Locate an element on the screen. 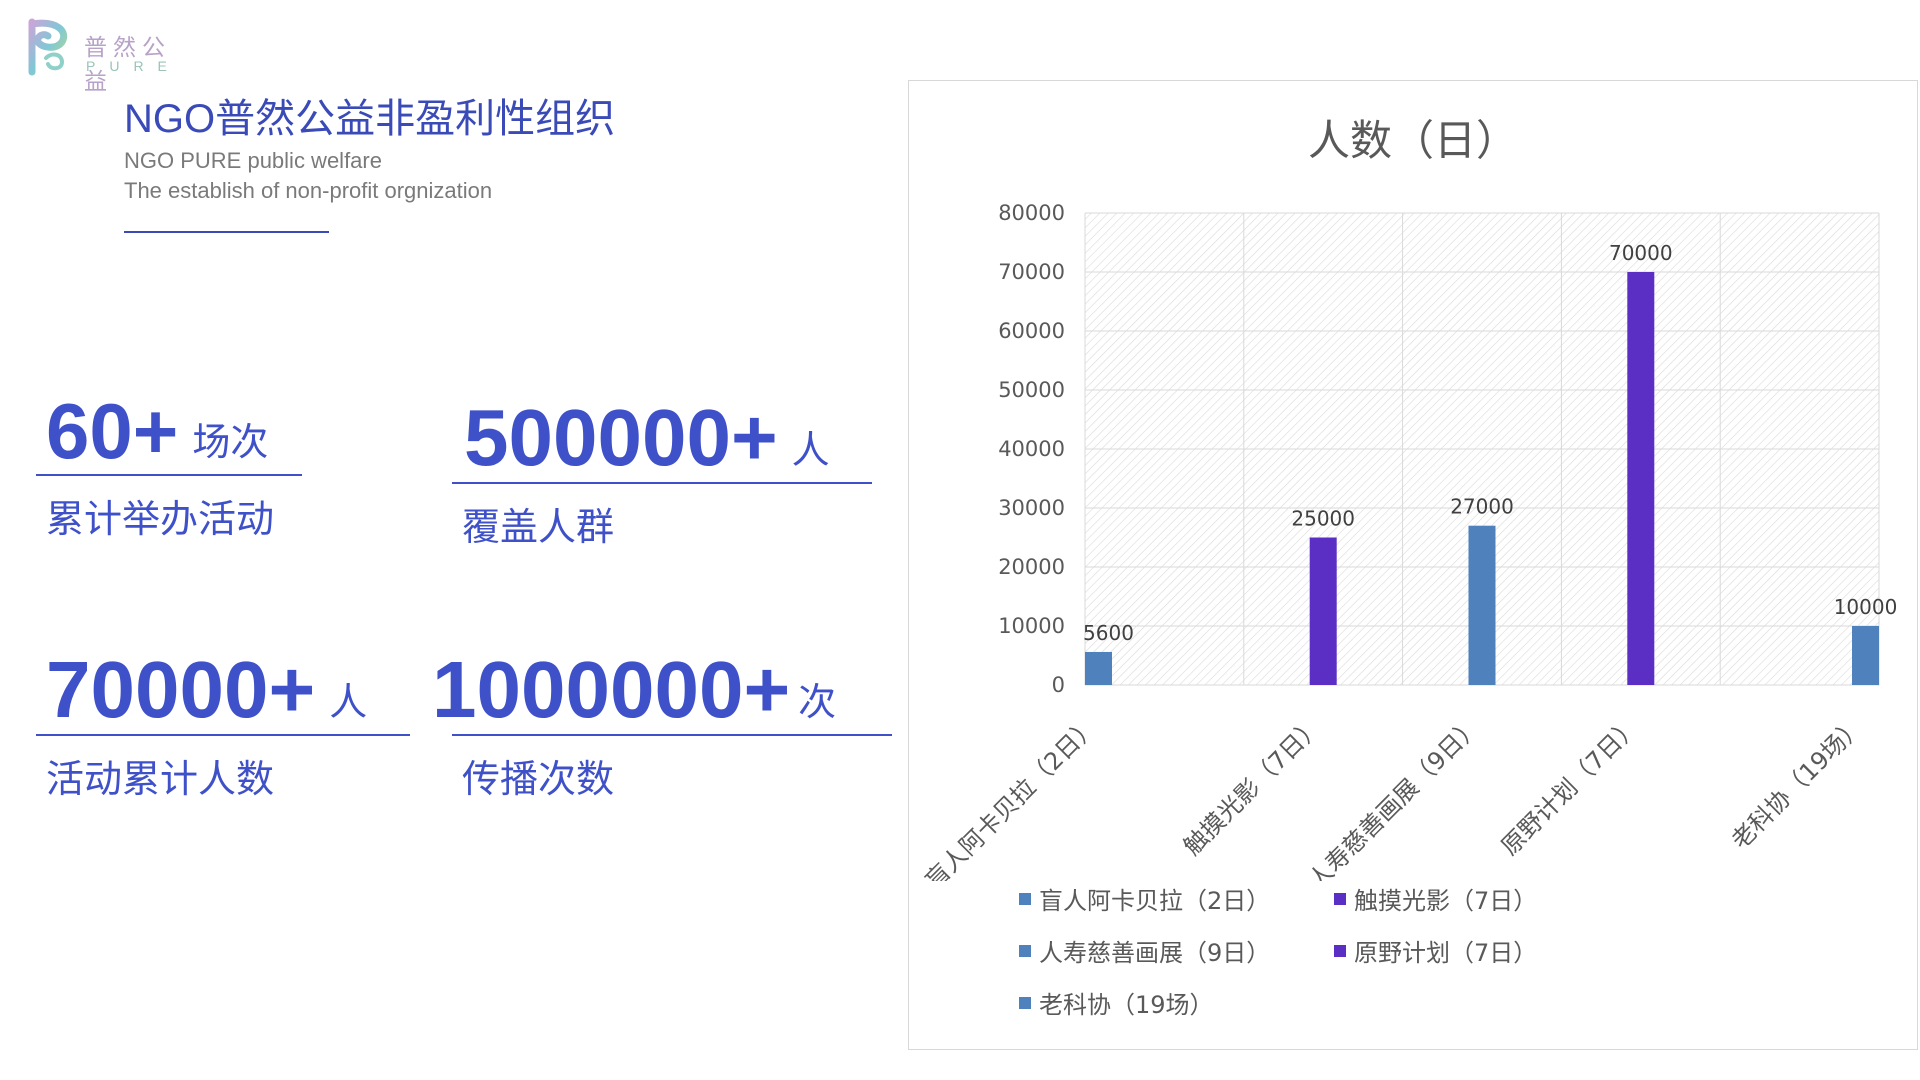 The width and height of the screenshot is (1920, 1080). y-tick-label: 60000 is located at coordinates (1031, 331).